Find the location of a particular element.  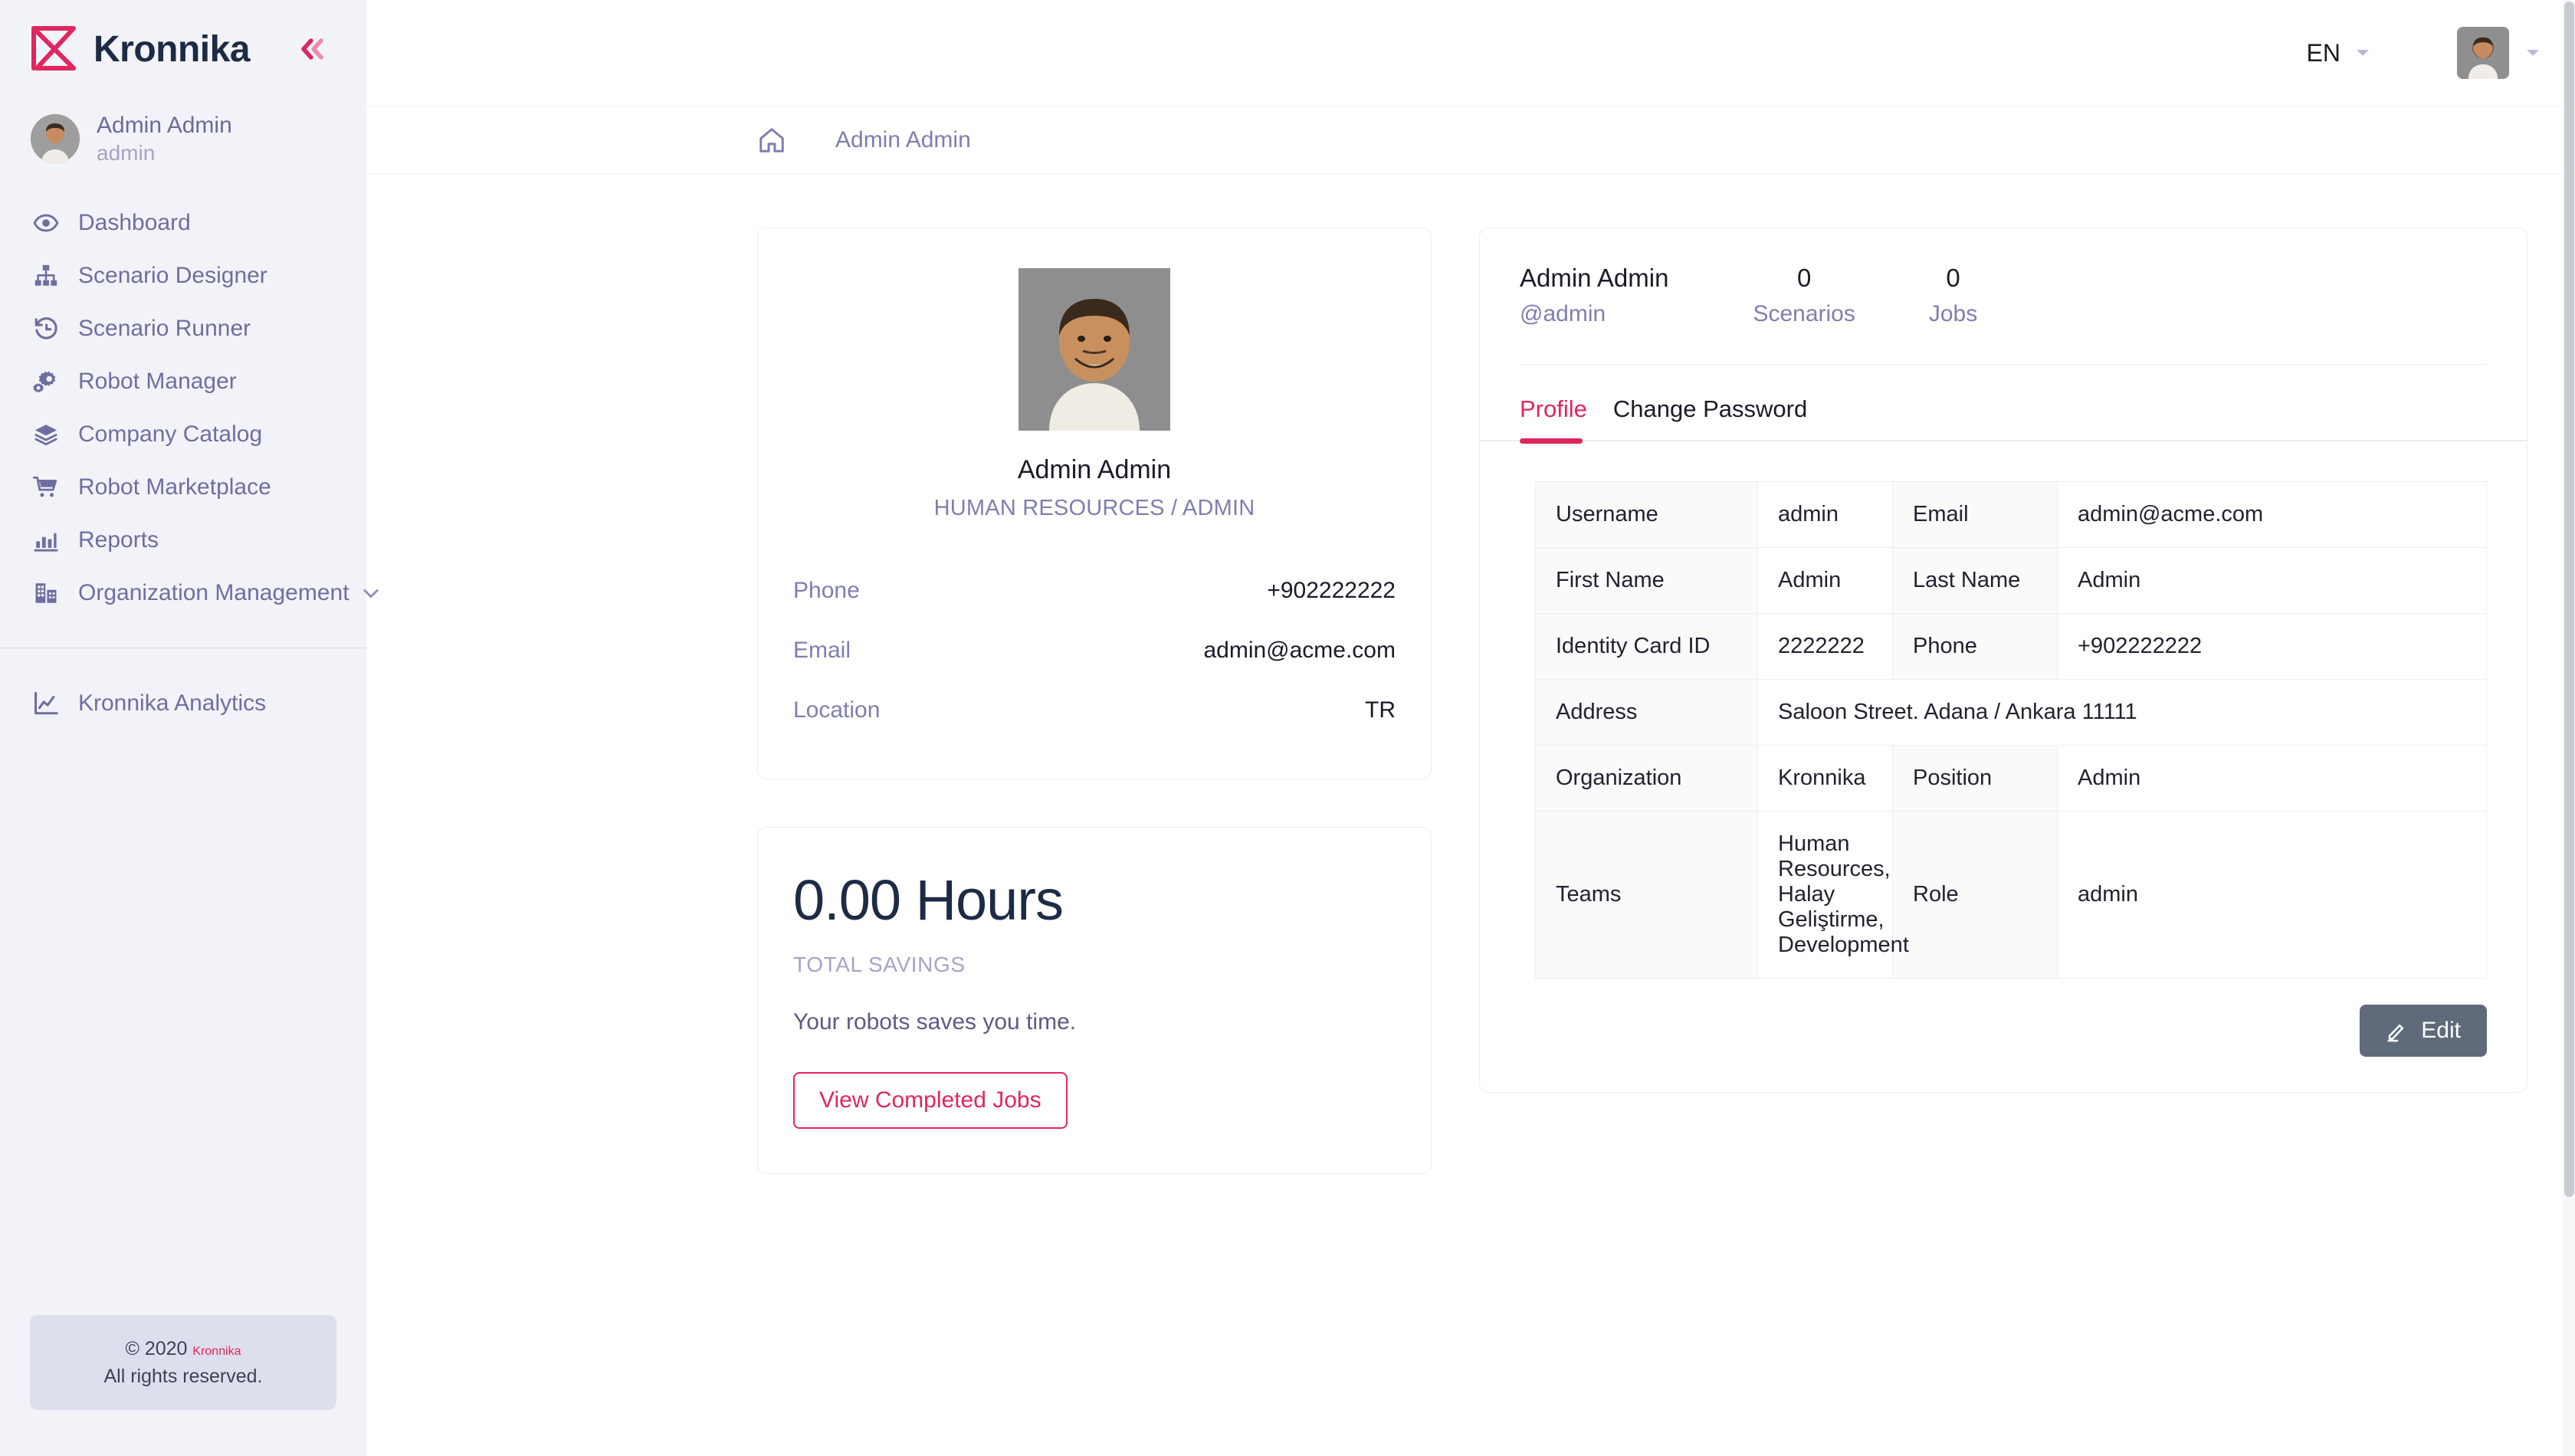

cell-value: Kronnika is located at coordinates (1825, 778).